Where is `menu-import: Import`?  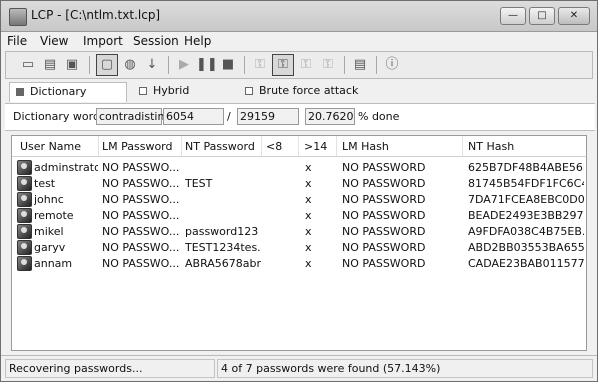
menu-import: Import is located at coordinates (103, 41).